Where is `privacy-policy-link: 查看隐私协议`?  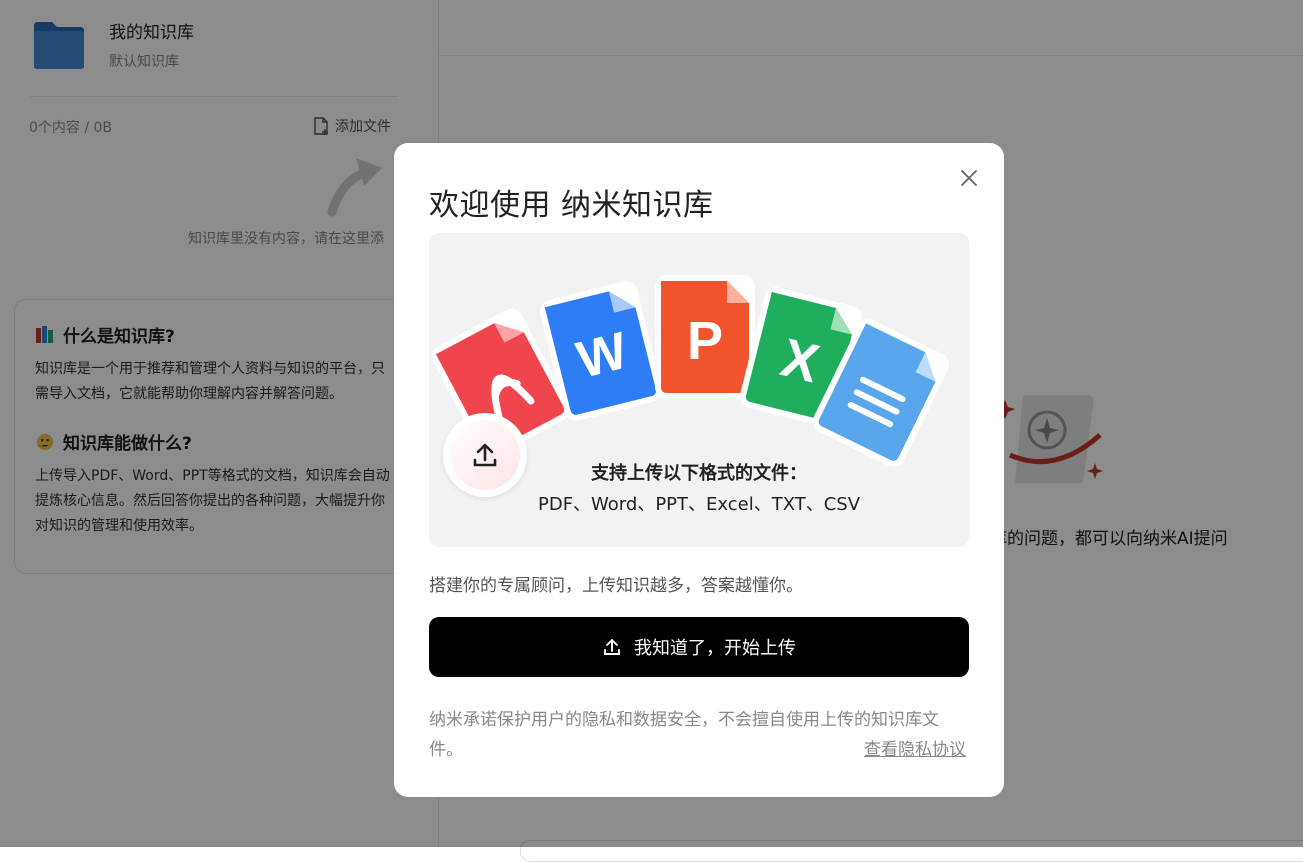
privacy-policy-link: 查看隐私协议 is located at coordinates (915, 750).